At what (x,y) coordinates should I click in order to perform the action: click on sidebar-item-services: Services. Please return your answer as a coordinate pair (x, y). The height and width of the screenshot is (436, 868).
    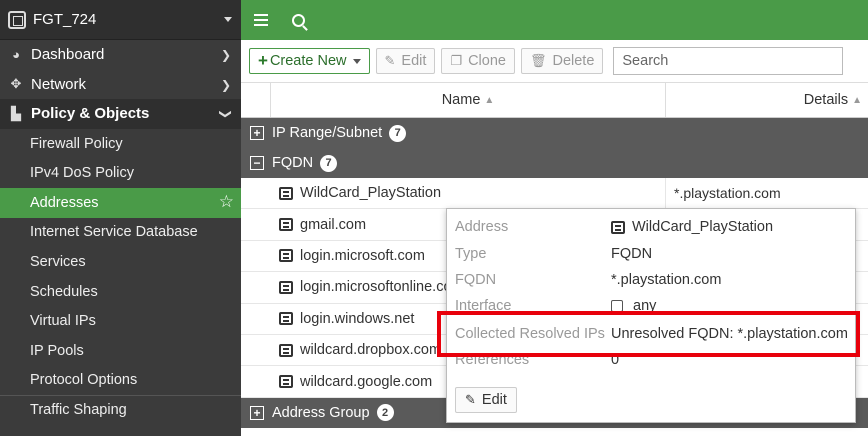
    Looking at the image, I should click on (120, 262).